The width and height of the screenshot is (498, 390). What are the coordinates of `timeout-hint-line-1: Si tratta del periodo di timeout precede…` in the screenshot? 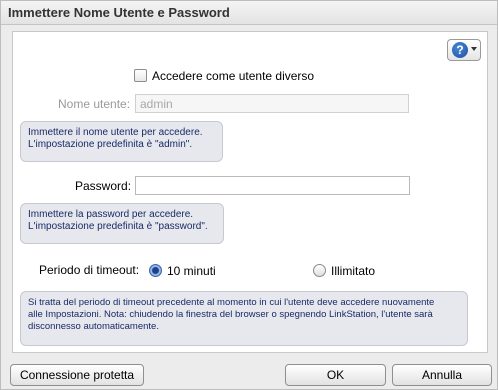 It's located at (231, 302).